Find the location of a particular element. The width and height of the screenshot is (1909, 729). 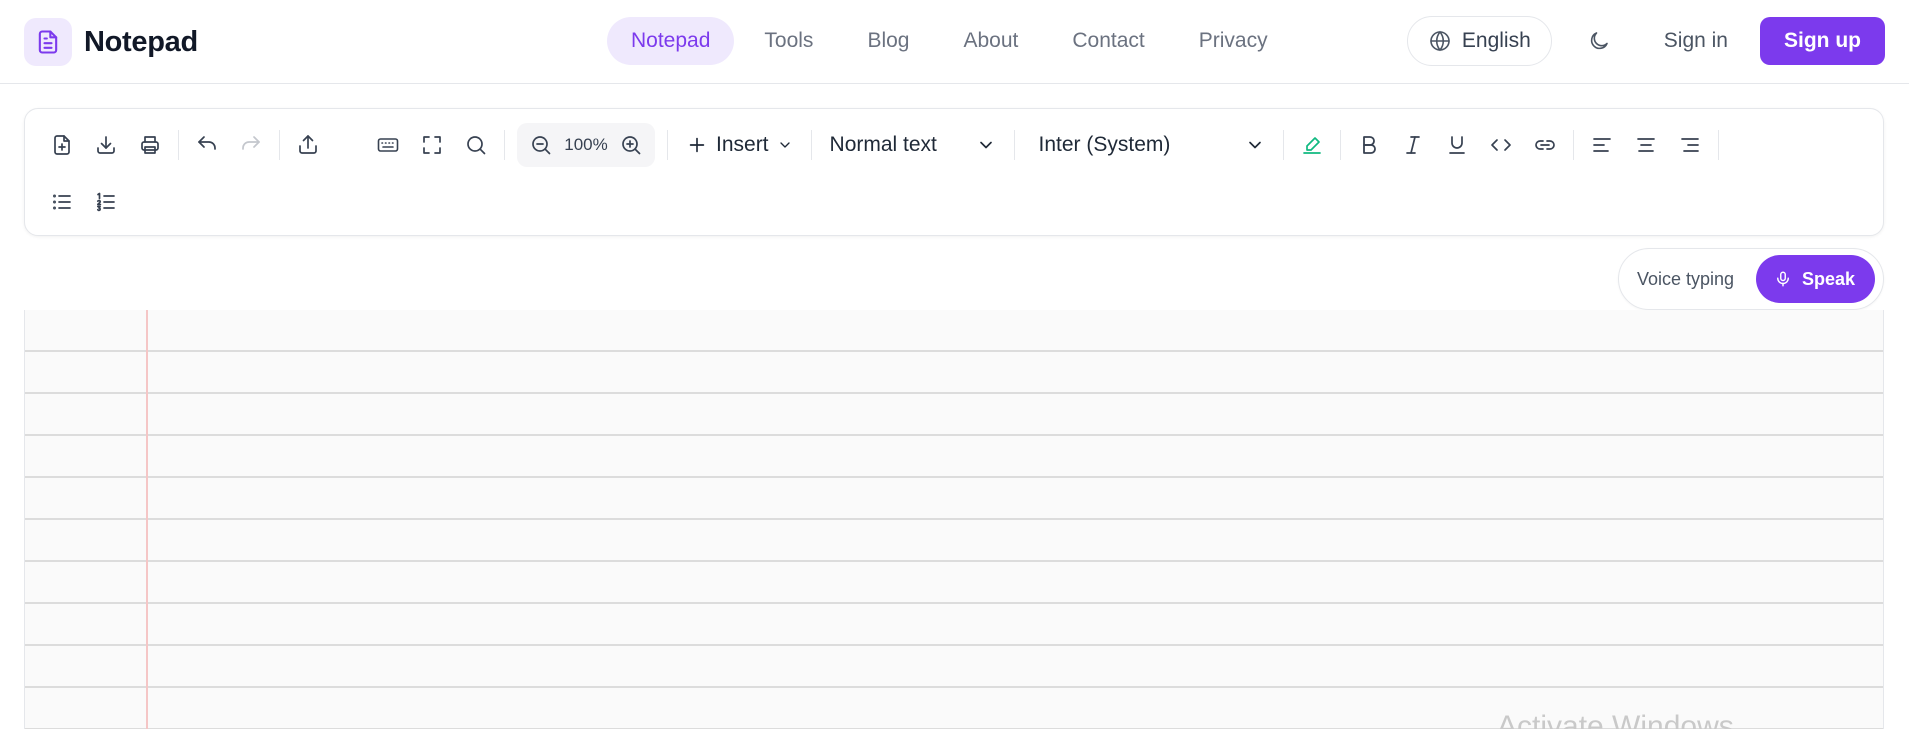

print-icon is located at coordinates (150, 145).